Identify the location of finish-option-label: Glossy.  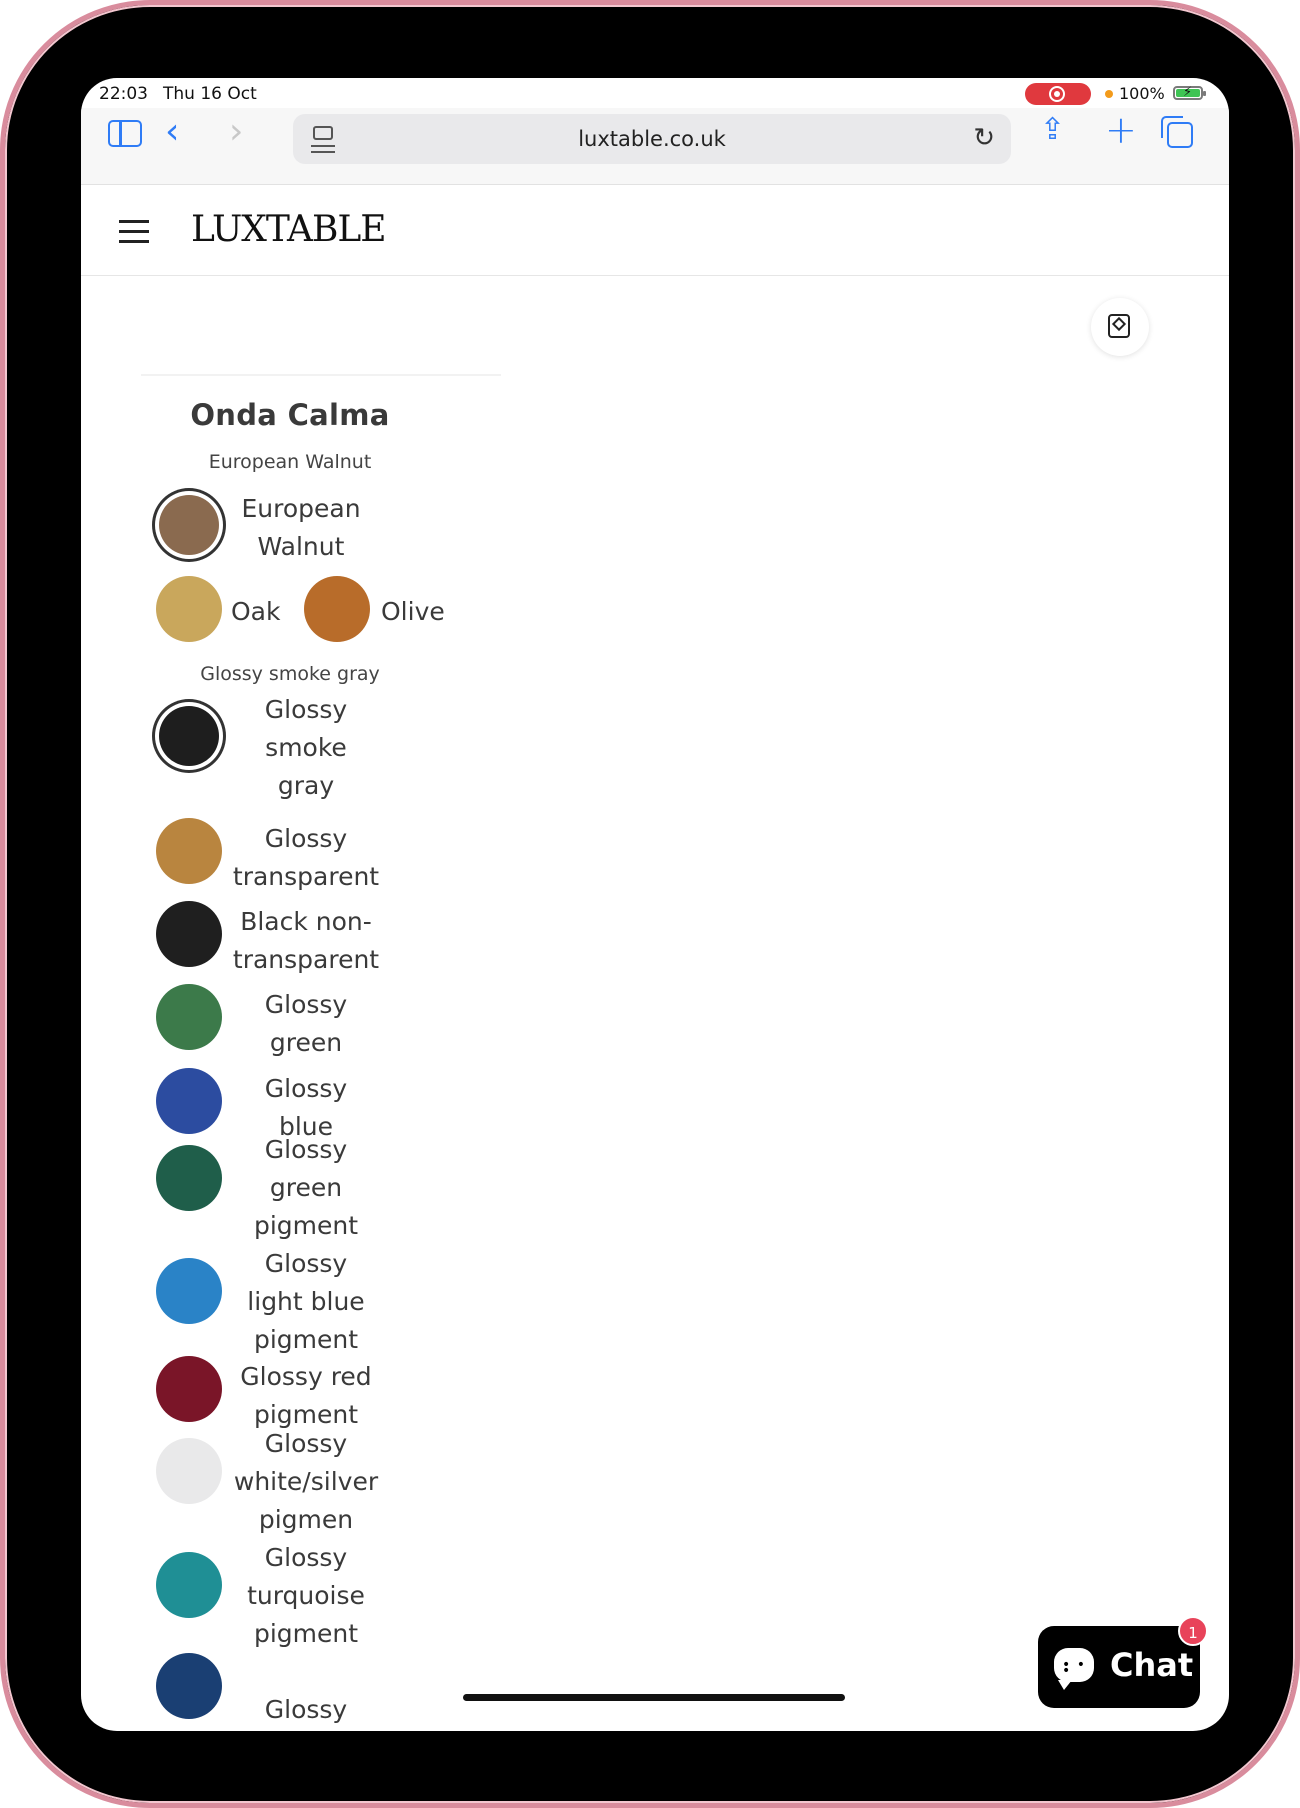
(306, 1709).